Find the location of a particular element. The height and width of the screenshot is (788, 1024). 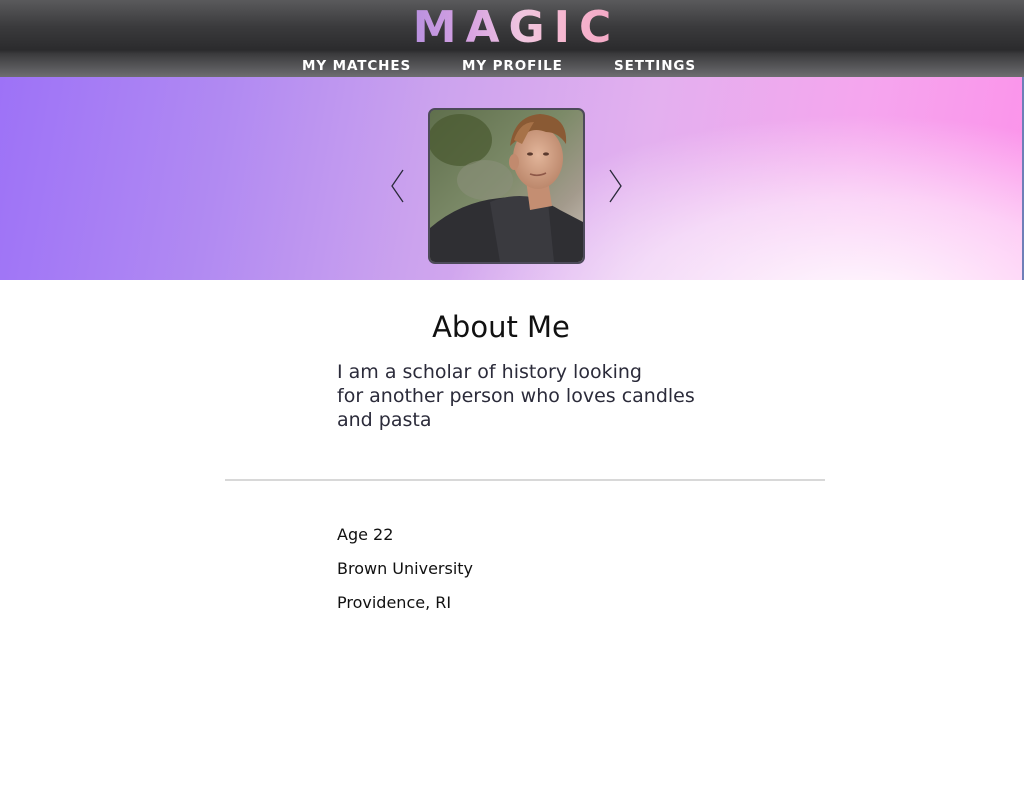

app-logo: MAGIC is located at coordinates (512, 28).